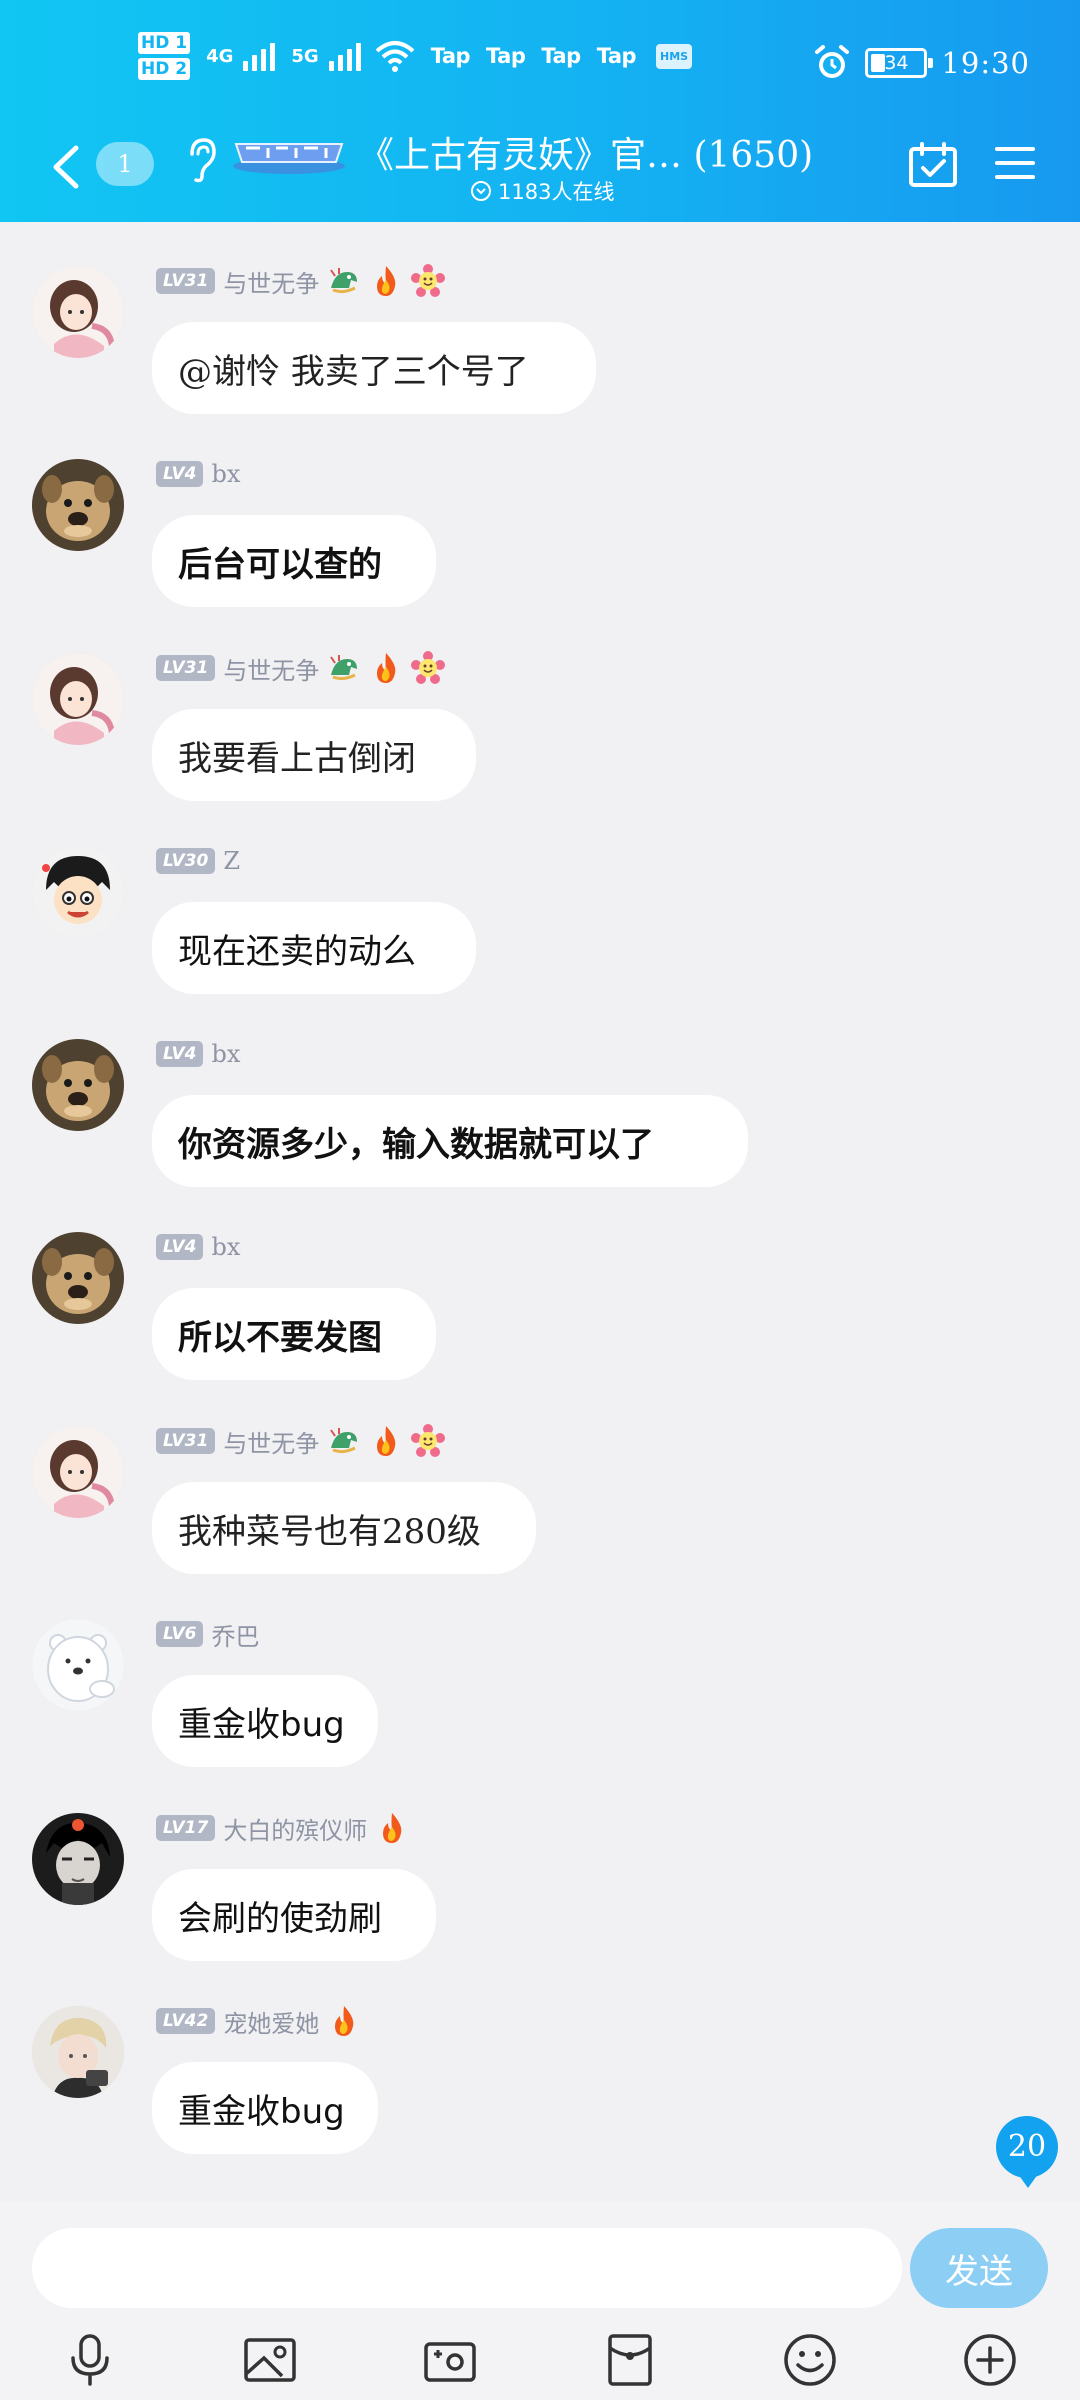 This screenshot has width=1080, height=2400. I want to click on unread-count-badge: 1, so click(125, 164).